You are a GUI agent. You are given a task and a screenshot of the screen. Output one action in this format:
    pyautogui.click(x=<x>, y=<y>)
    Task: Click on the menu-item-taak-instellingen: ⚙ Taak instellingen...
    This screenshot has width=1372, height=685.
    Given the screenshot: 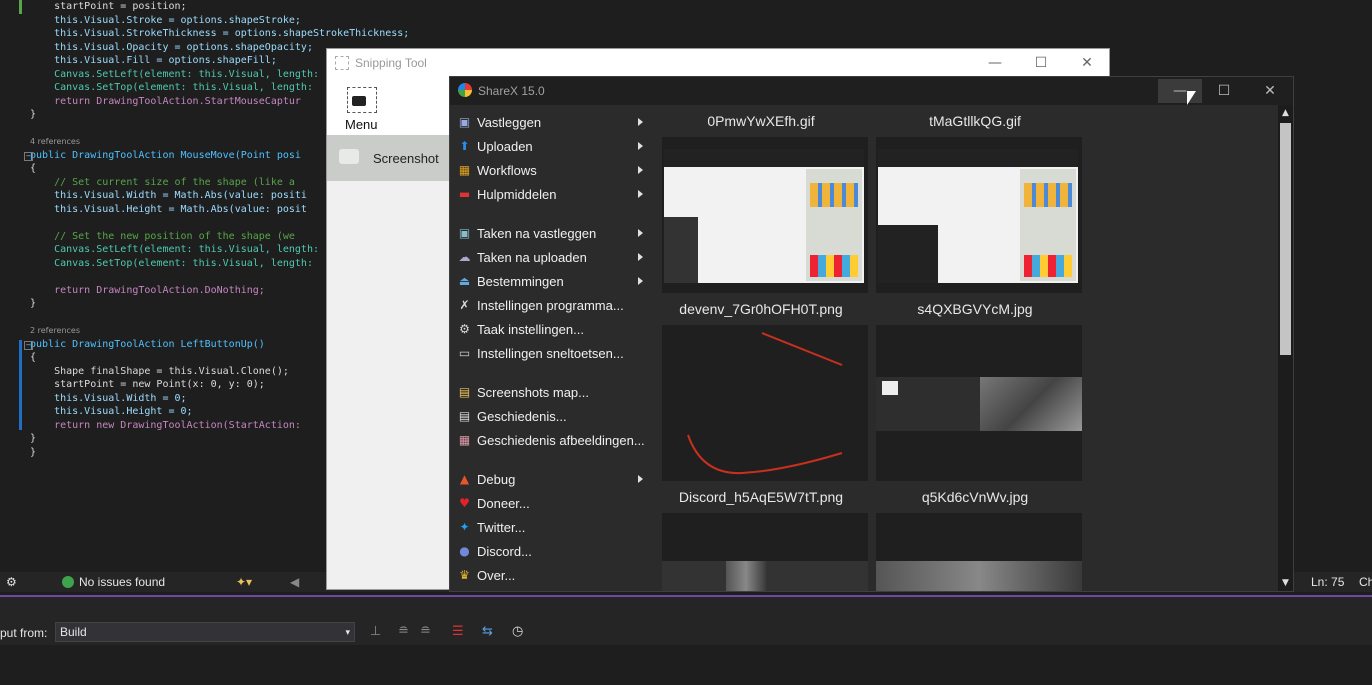 What is the action you would take?
    pyautogui.click(x=552, y=330)
    